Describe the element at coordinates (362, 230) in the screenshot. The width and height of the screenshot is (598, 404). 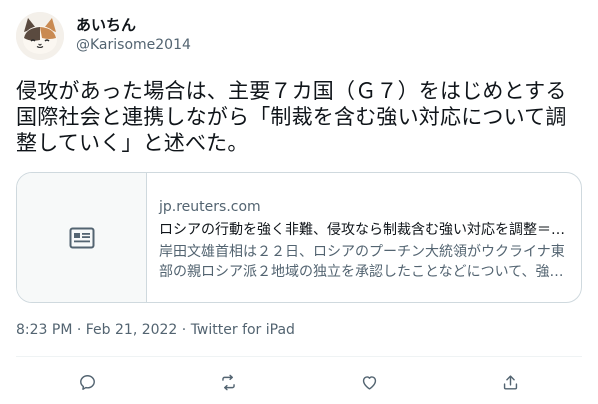
I see `card-title: ロシアの行動を強く非難、侵攻なら制裁含む強い対応を調整＝岸田首相` at that location.